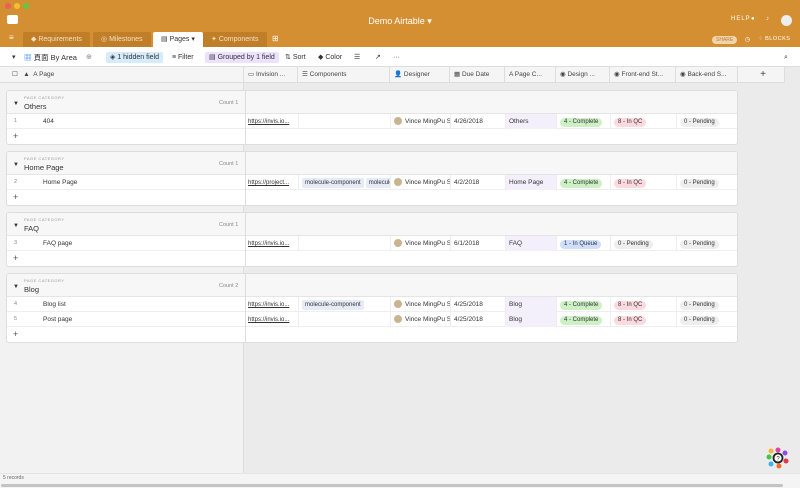 The height and width of the screenshot is (488, 800). Describe the element at coordinates (531, 243) in the screenshot. I see `page-category-cell: FAQ` at that location.